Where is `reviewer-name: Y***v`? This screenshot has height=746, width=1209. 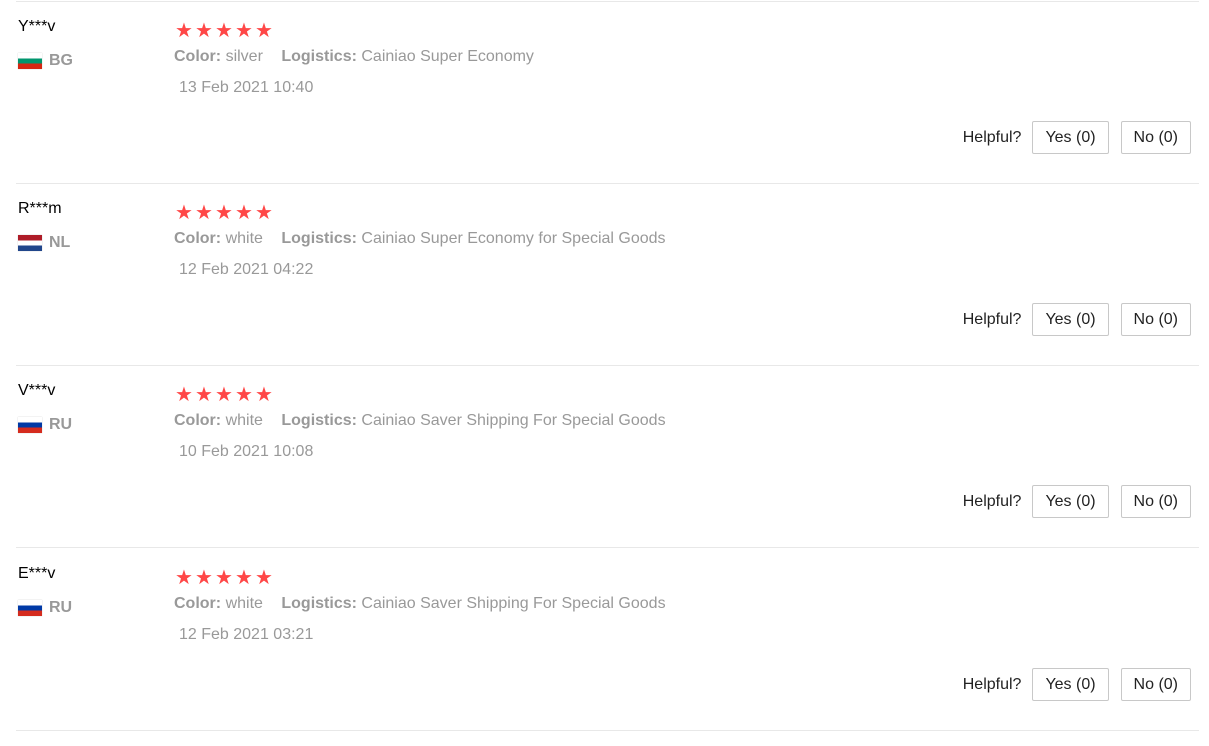 reviewer-name: Y***v is located at coordinates (37, 26).